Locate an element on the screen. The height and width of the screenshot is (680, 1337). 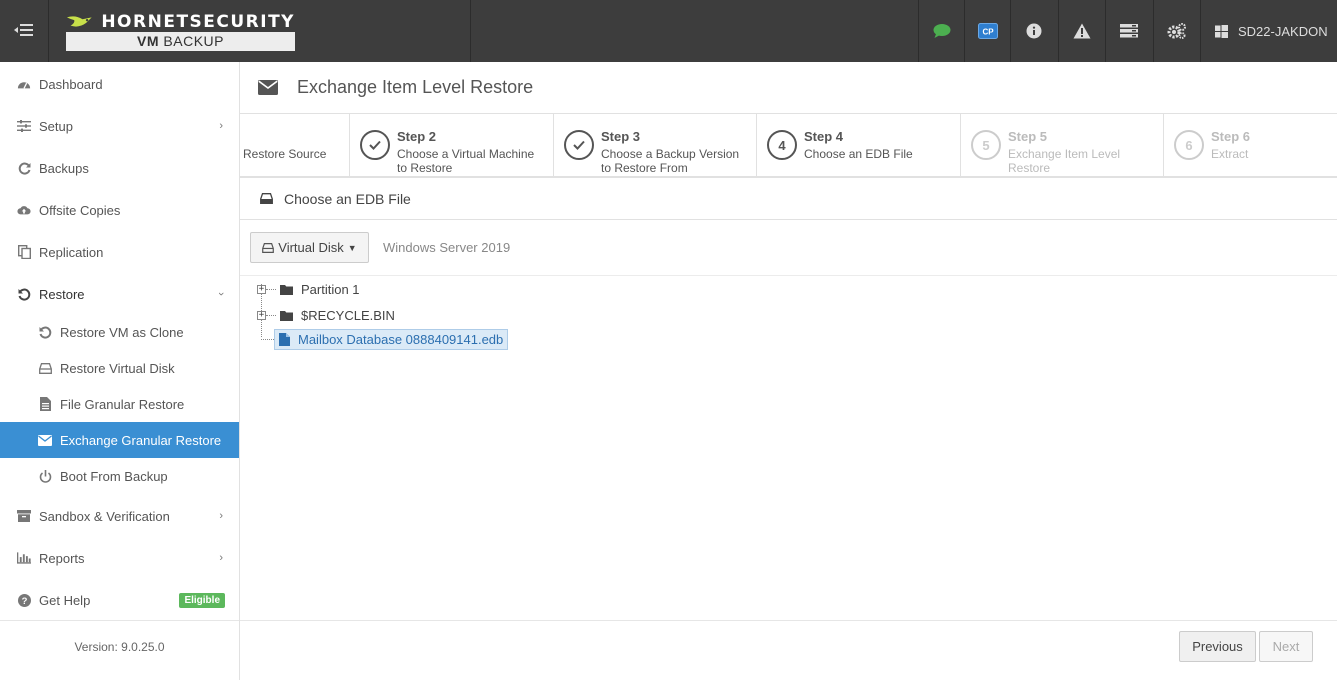
brand-name: HORNETSECURITY is located at coordinates (198, 22).